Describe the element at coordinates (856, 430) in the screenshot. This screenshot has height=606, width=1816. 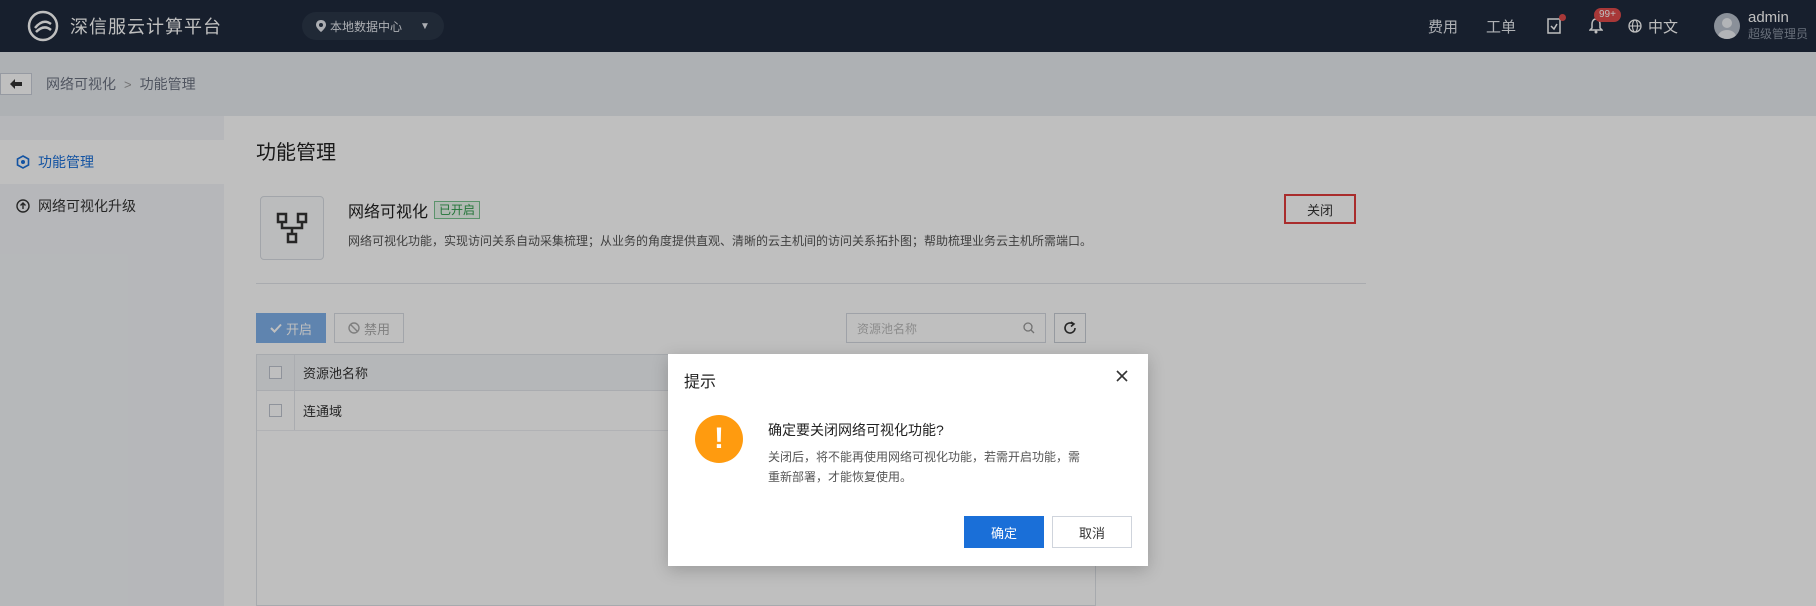
I see `dialog-heading: 确定要关闭网络可视化功能?` at that location.